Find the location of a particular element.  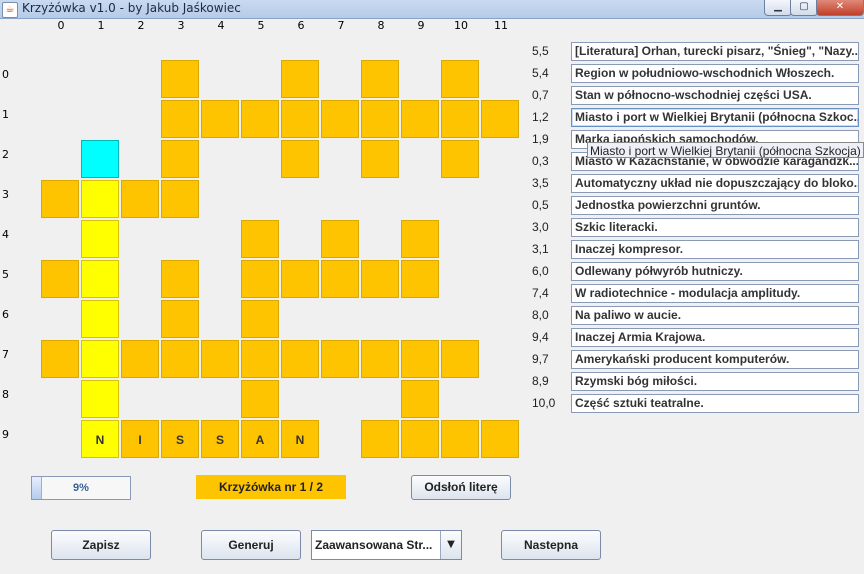

clue-position: 8,9 is located at coordinates (540, 381).